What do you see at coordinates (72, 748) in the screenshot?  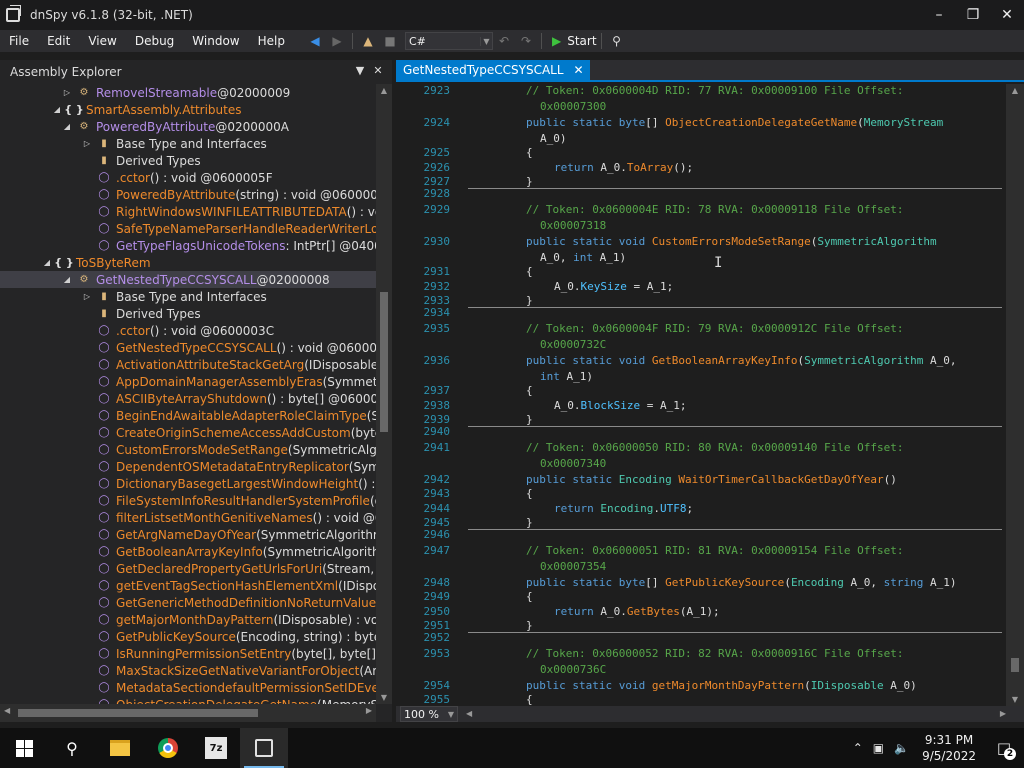 I see `taskbar-search-button: ⚲` at bounding box center [72, 748].